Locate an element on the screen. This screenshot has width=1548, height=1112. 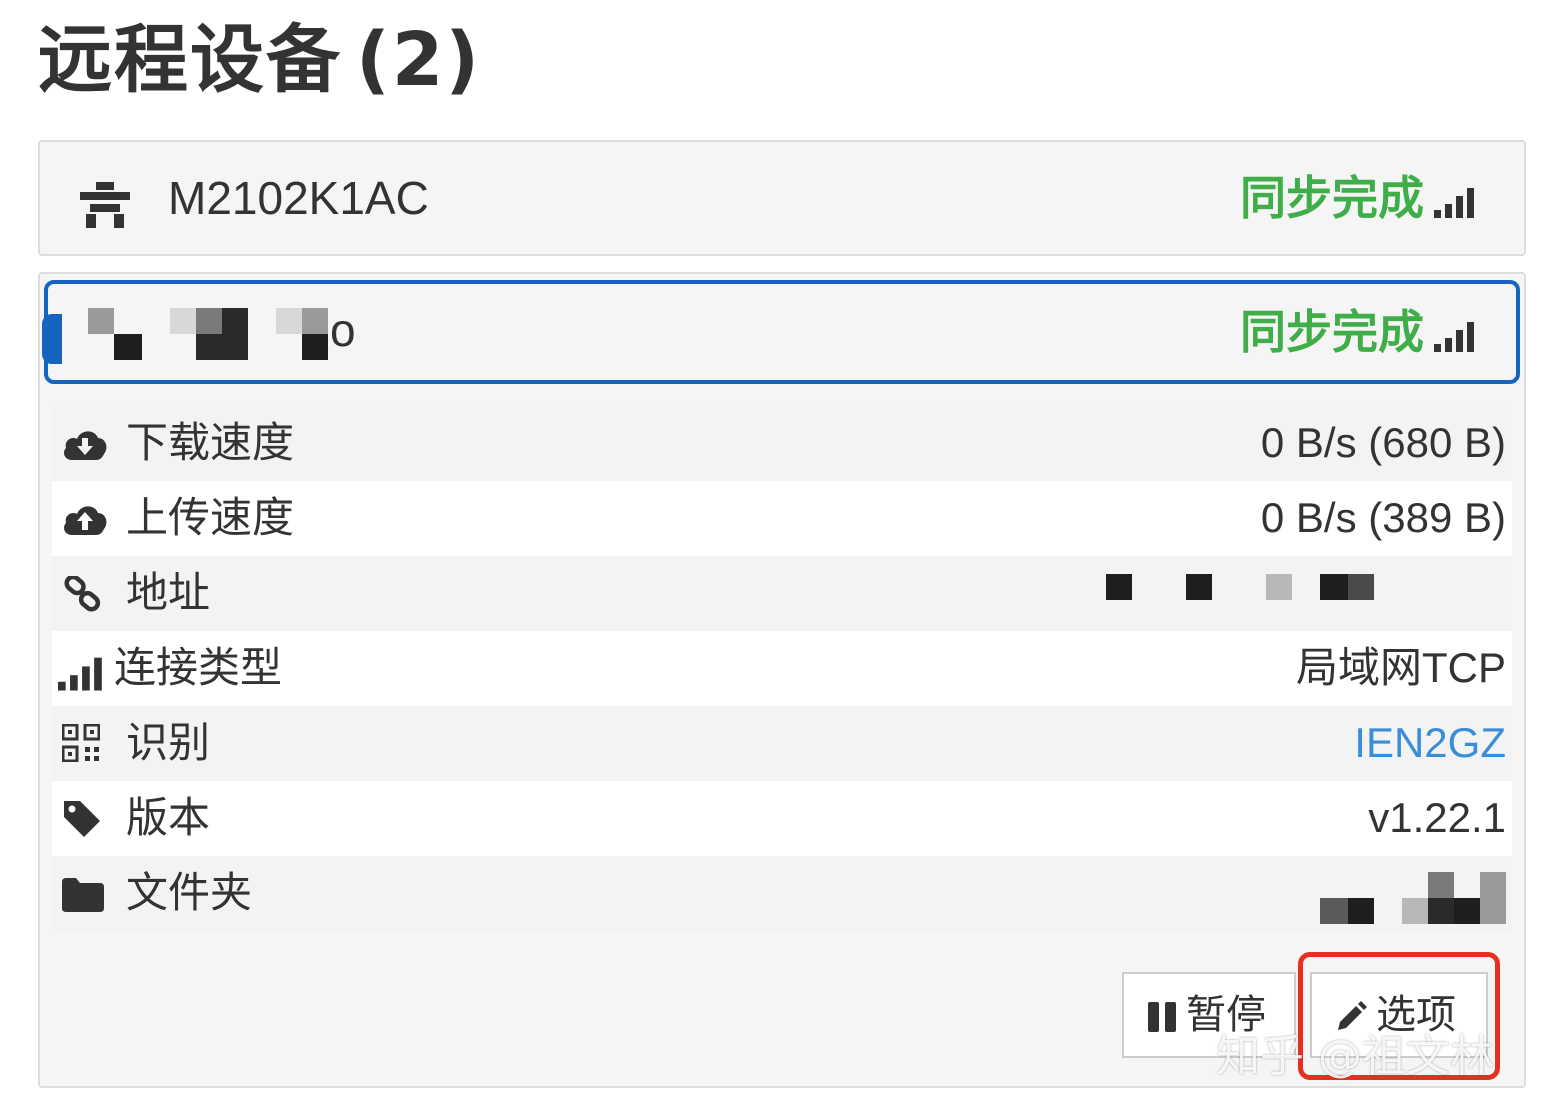
detail-value: 0 B/s (389 B) is located at coordinates (1383, 517).